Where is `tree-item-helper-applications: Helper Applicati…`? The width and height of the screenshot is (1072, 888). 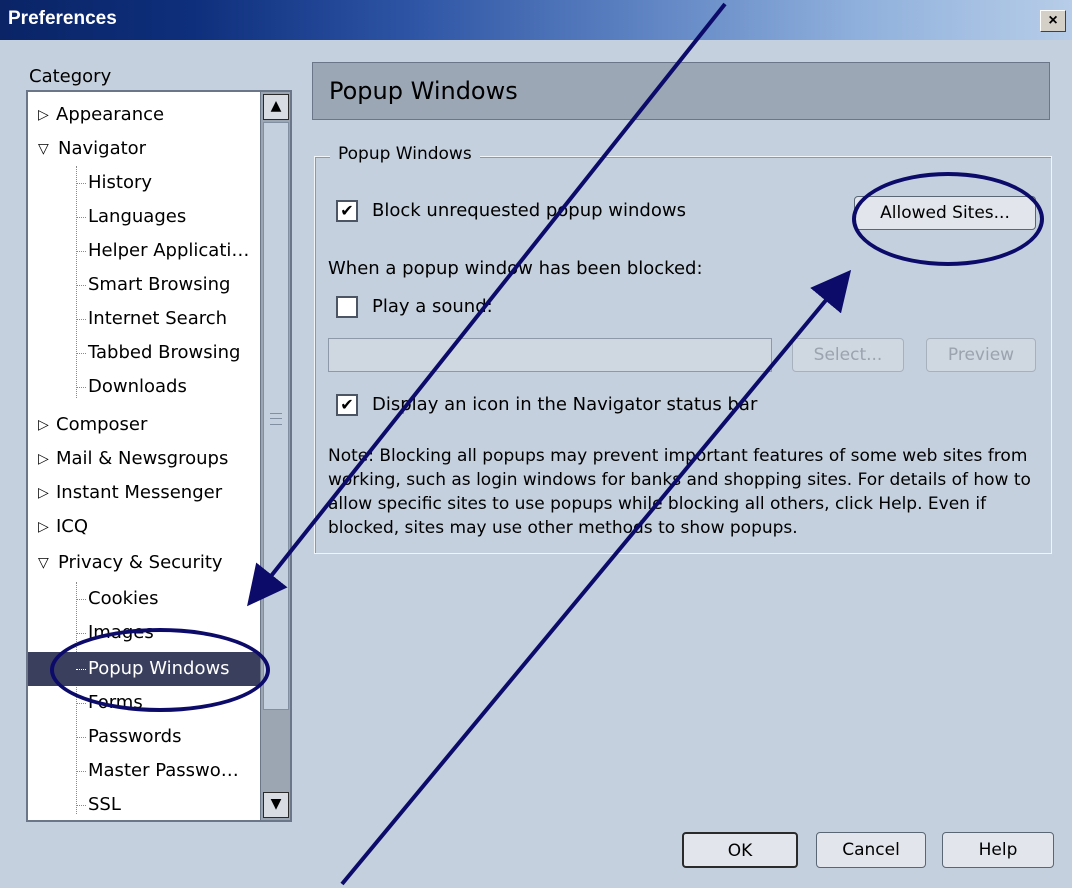 tree-item-helper-applications: Helper Applicati… is located at coordinates (162, 251).